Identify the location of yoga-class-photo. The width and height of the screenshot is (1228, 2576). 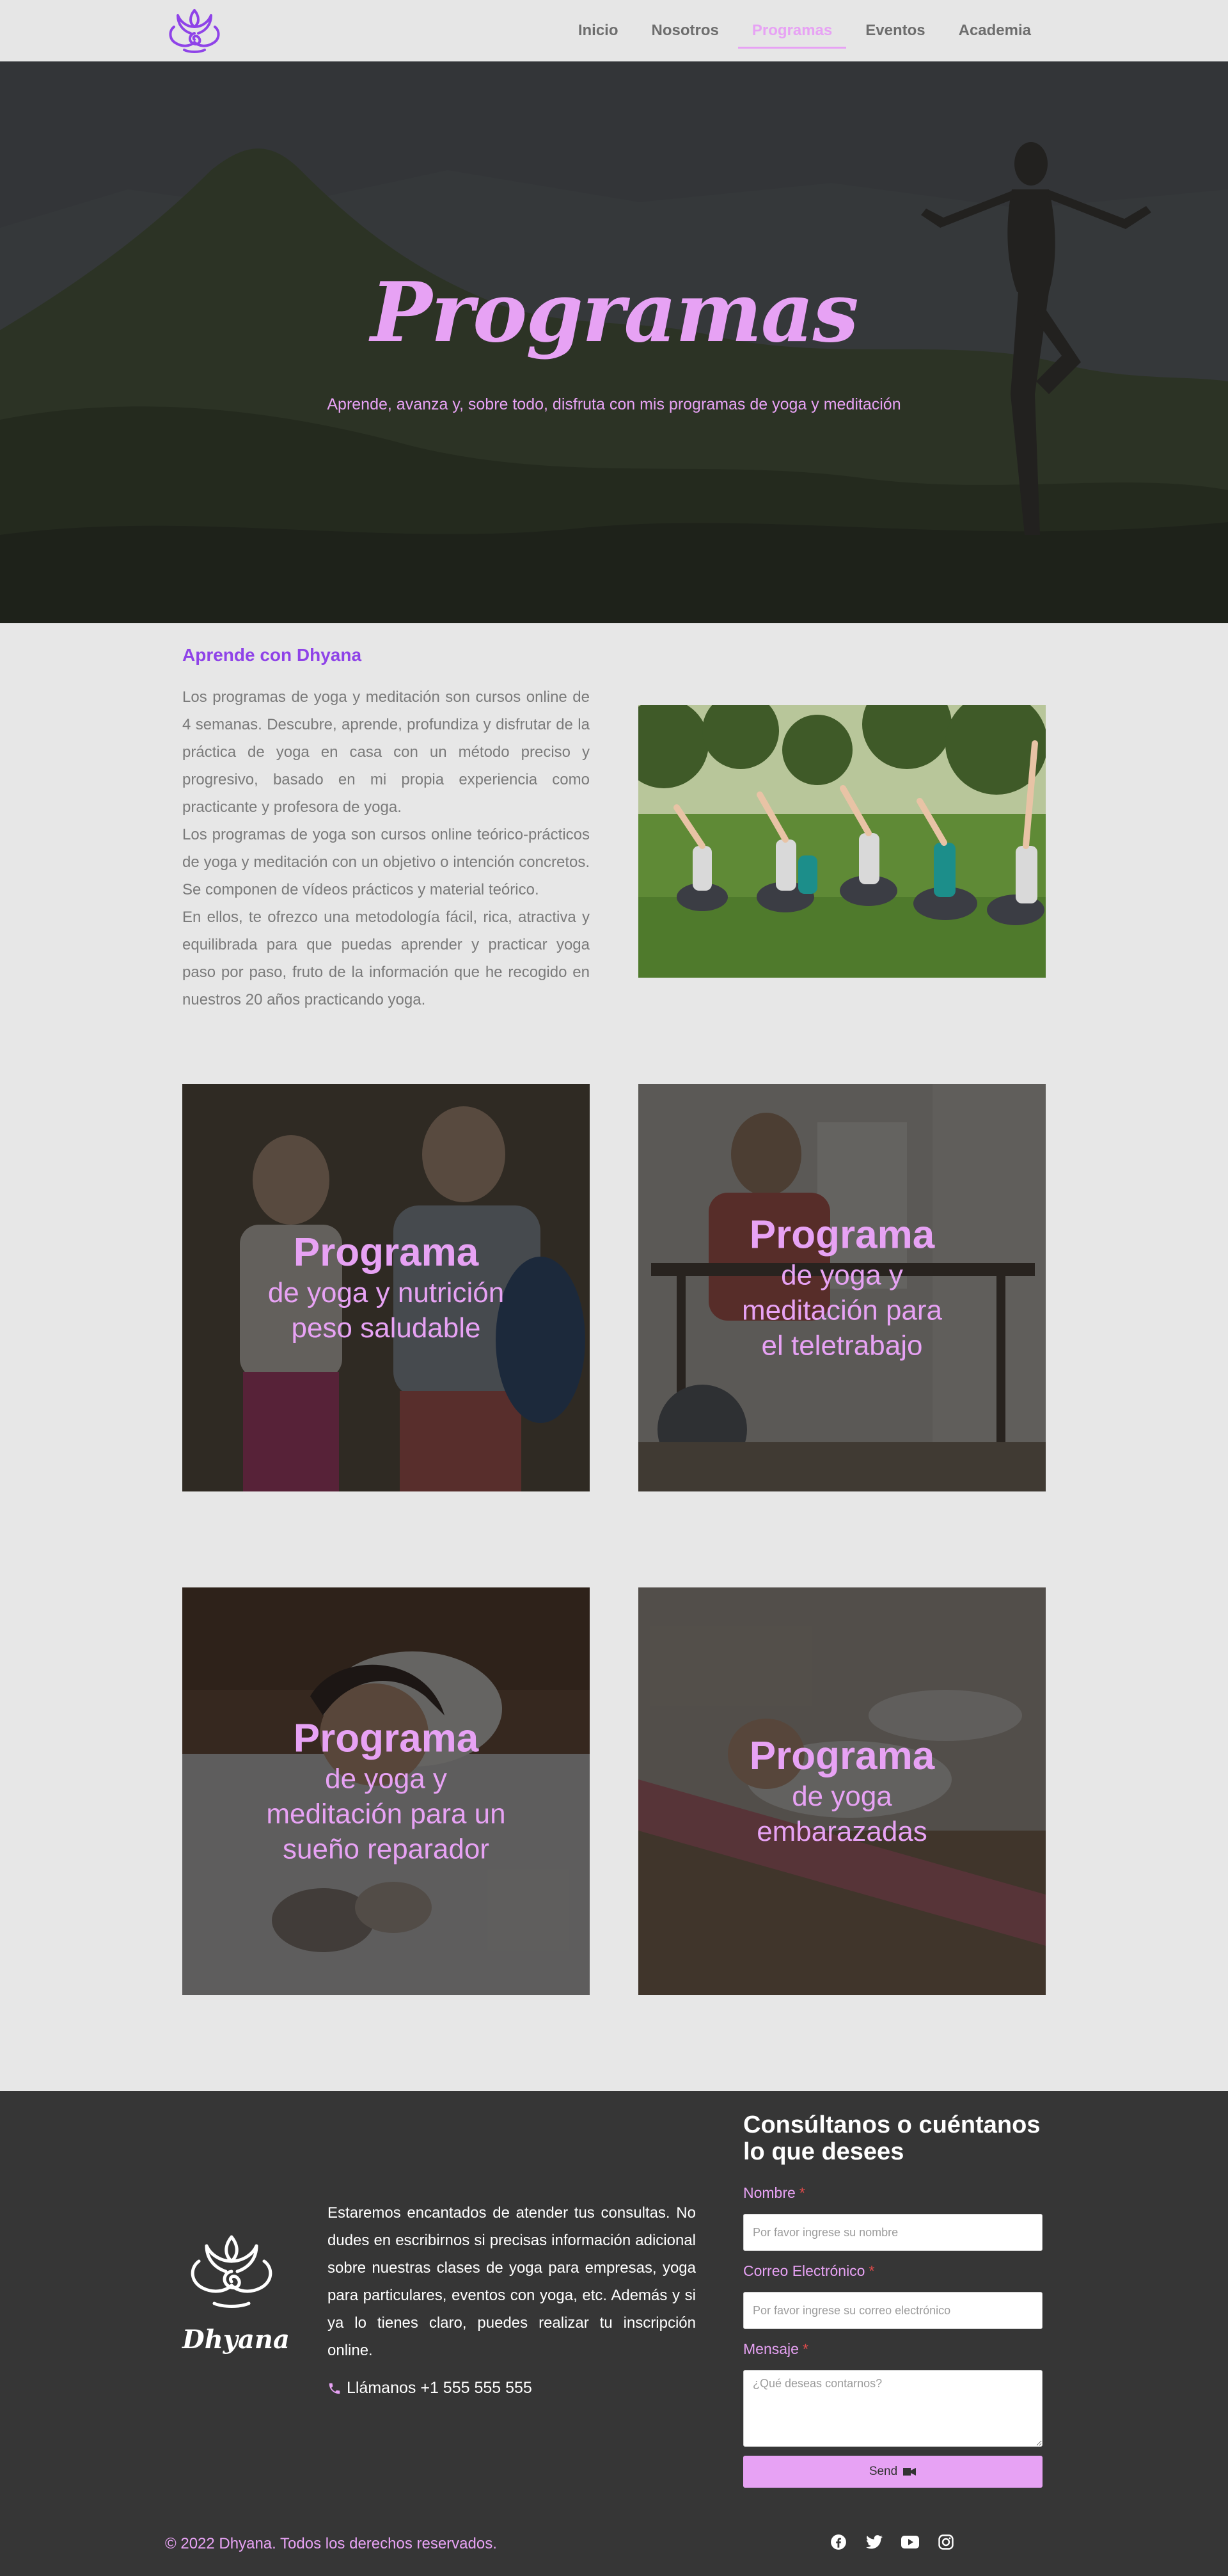
(842, 842).